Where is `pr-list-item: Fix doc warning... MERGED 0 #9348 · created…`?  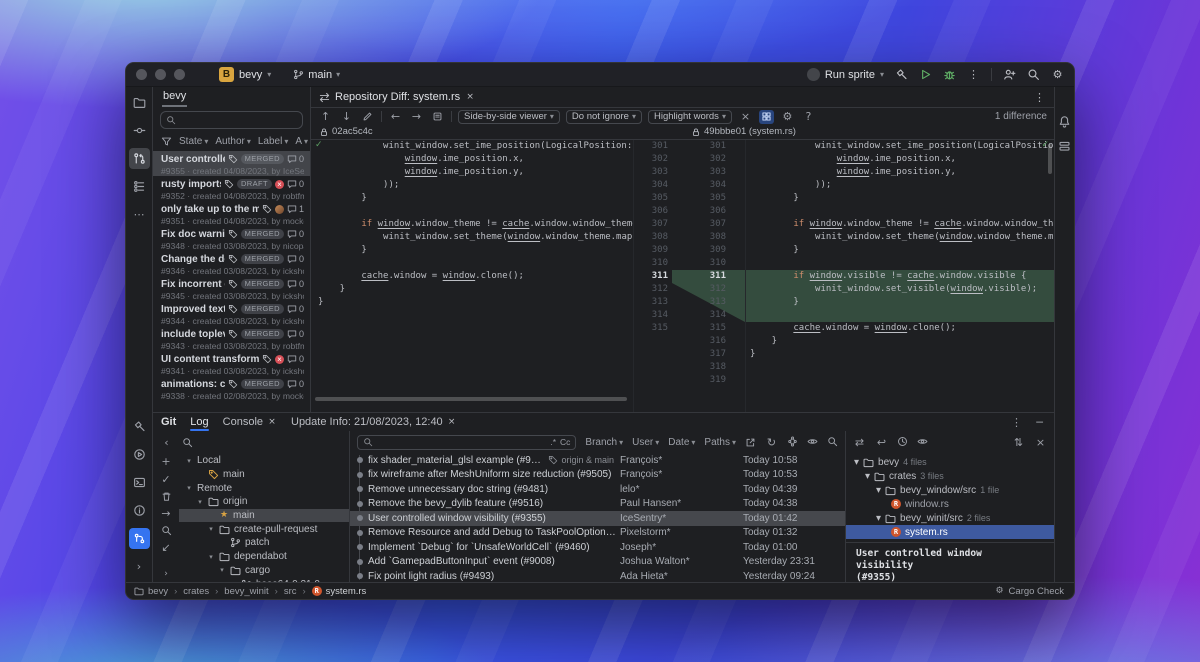 pr-list-item: Fix doc warning... MERGED 0 #9348 · created… is located at coordinates (231, 239).